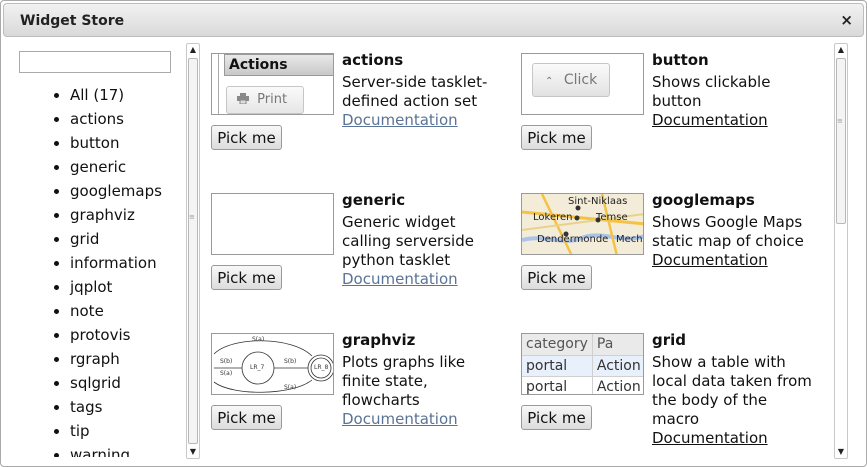 The image size is (867, 467). I want to click on title-bar: Widget Store ×, so click(433, 20).